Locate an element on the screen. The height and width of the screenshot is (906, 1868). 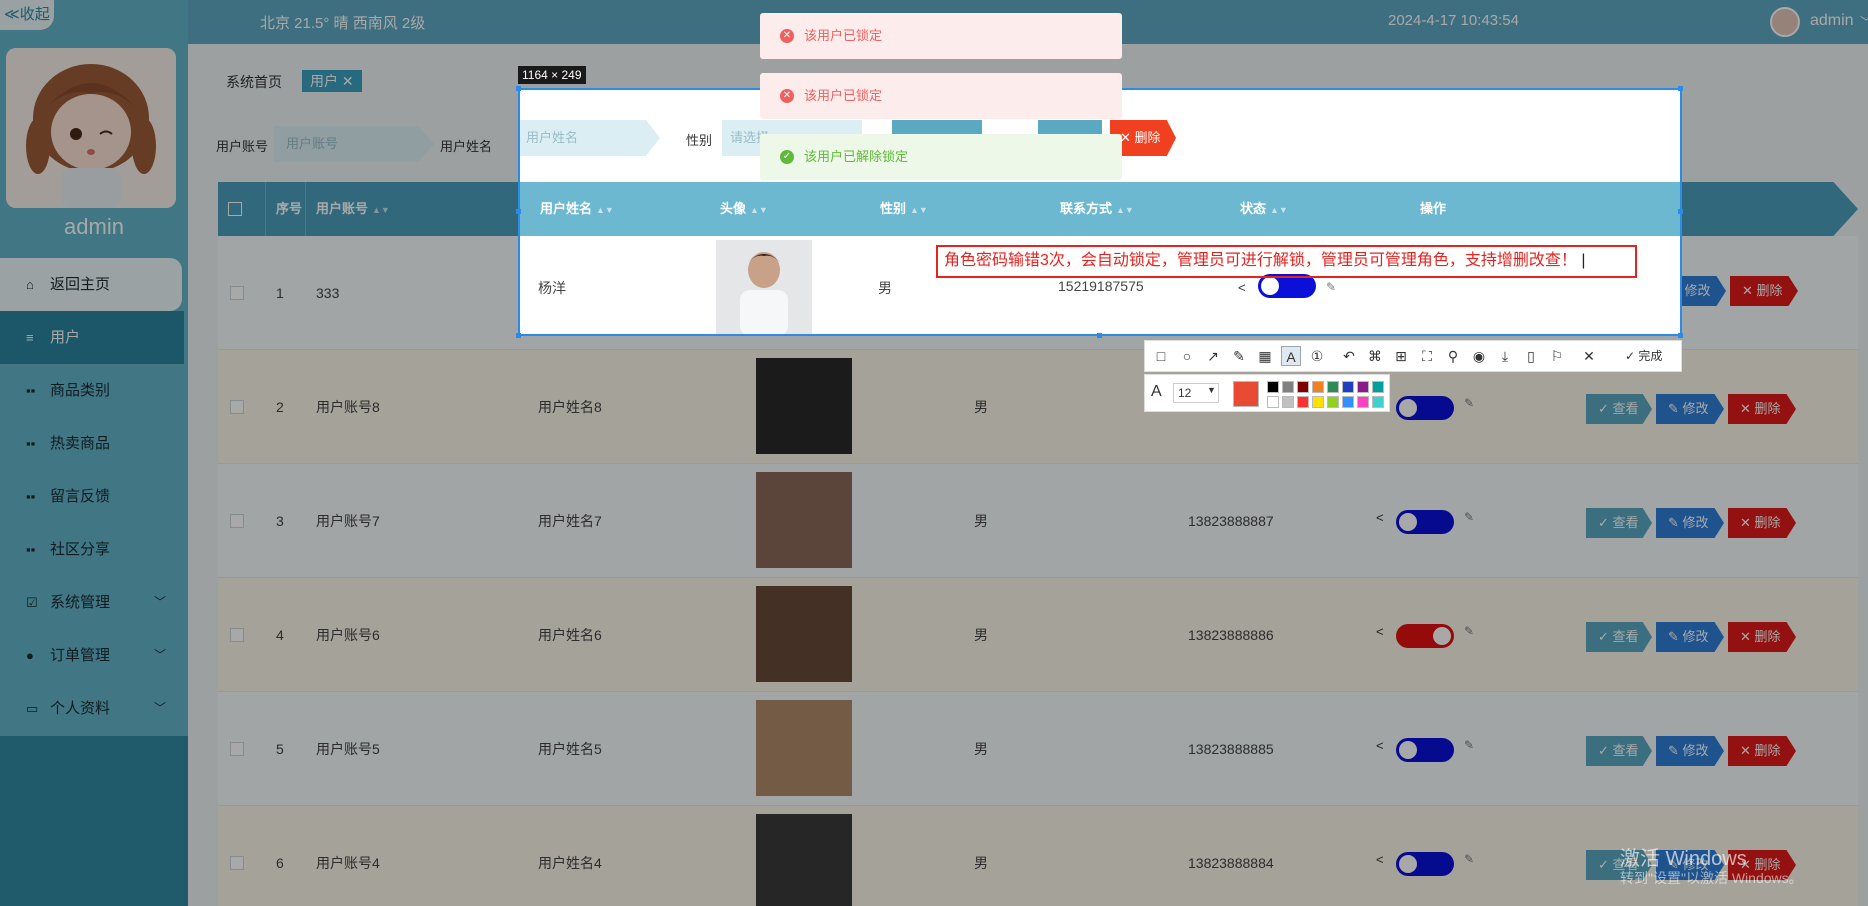
sidebar-item-hot-products: ▪▪ 热卖商品 is located at coordinates (94, 443).